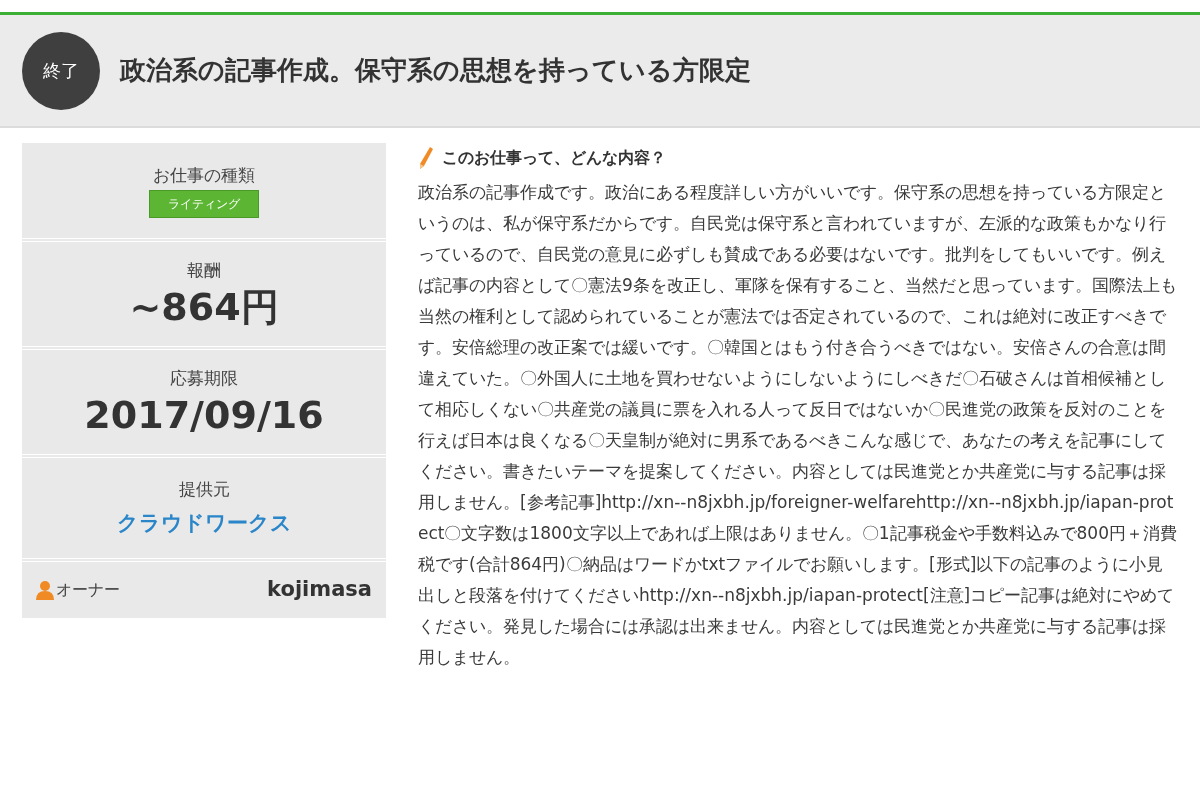 This screenshot has height=792, width=1200. I want to click on category-tag: ライティング, so click(204, 204).